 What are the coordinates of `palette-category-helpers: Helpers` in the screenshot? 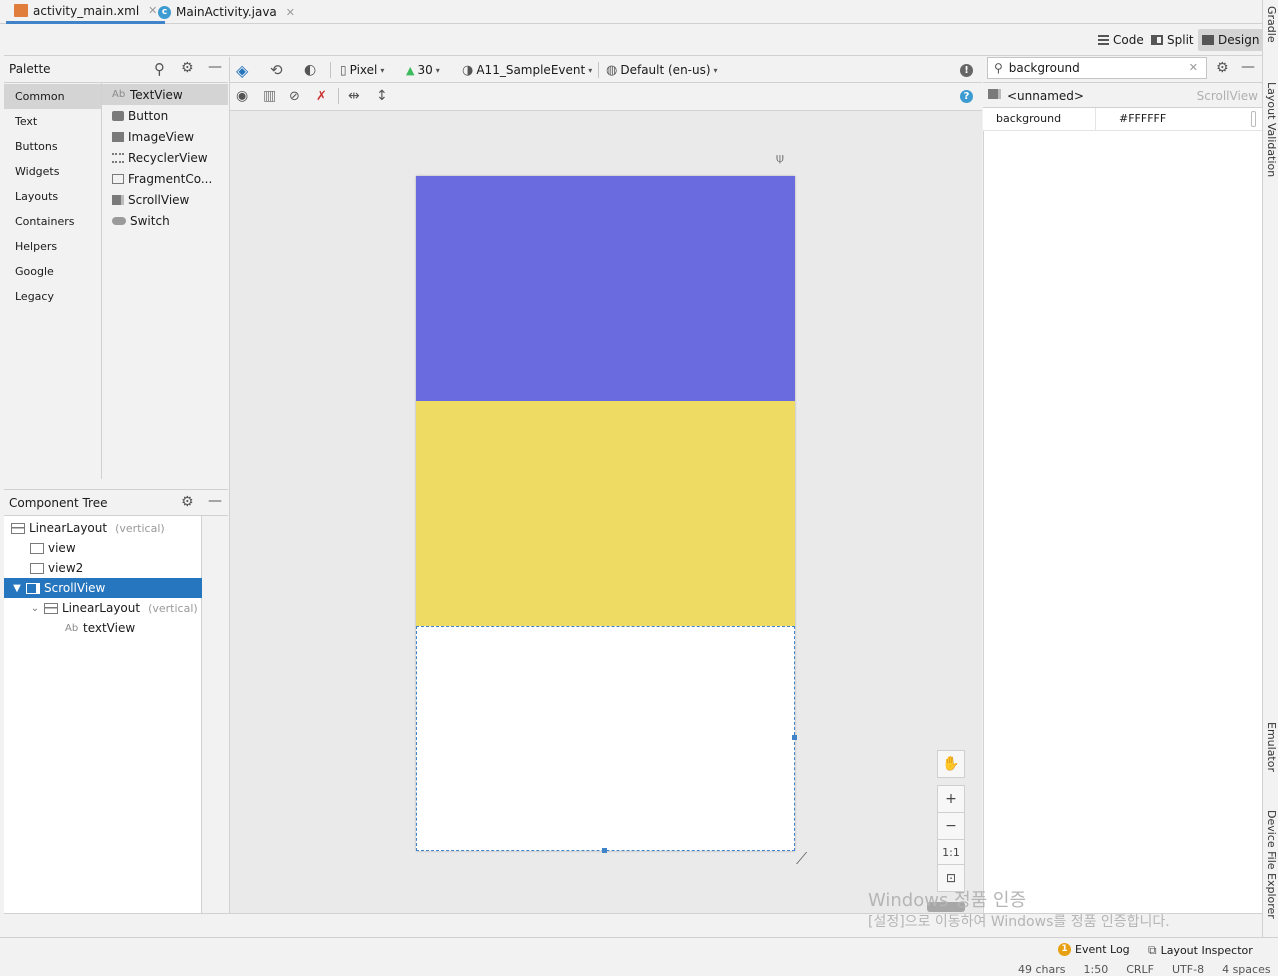 It's located at (52, 246).